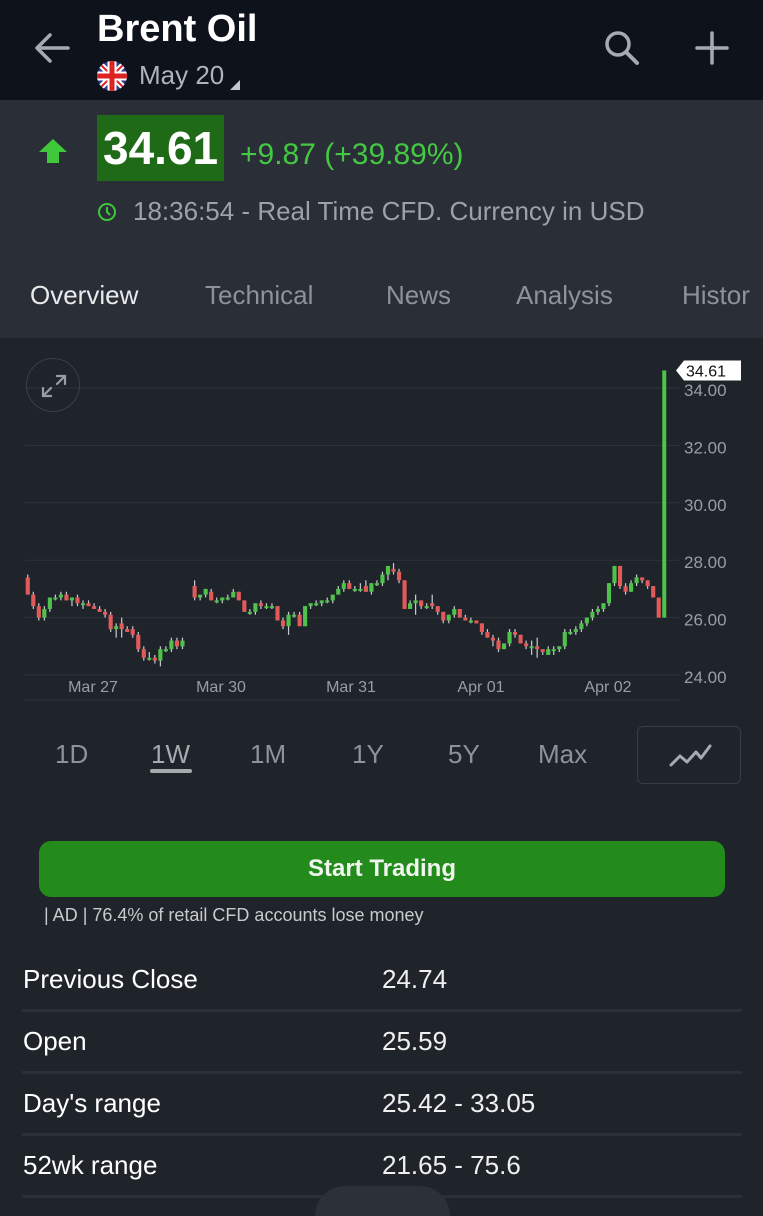 The height and width of the screenshot is (1216, 763). What do you see at coordinates (177, 29) in the screenshot?
I see `instrument-title: Brent Oil` at bounding box center [177, 29].